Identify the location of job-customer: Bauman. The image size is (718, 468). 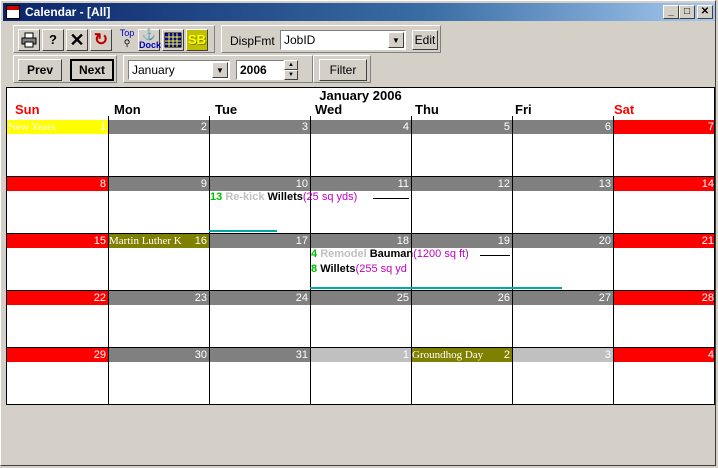
(391, 254).